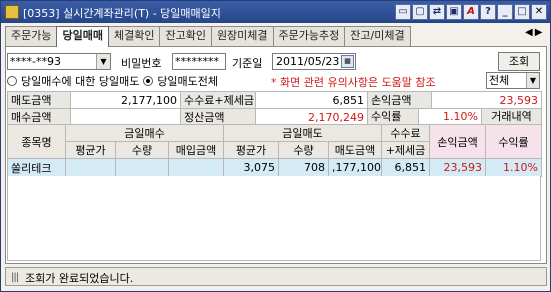  Describe the element at coordinates (513, 167) in the screenshot. I see `row-return: 1.10%` at that location.